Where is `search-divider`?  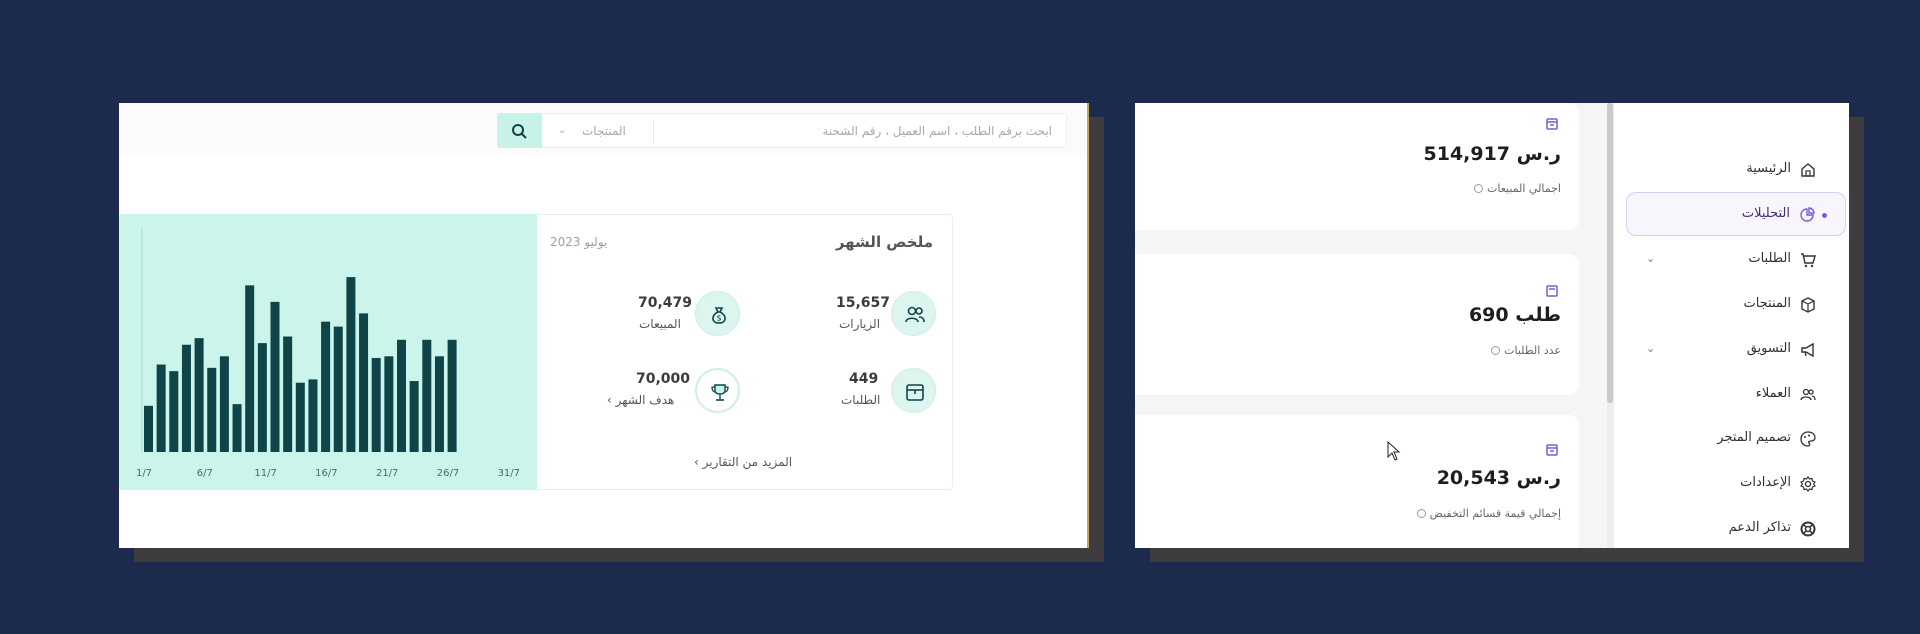
search-divider is located at coordinates (653, 131).